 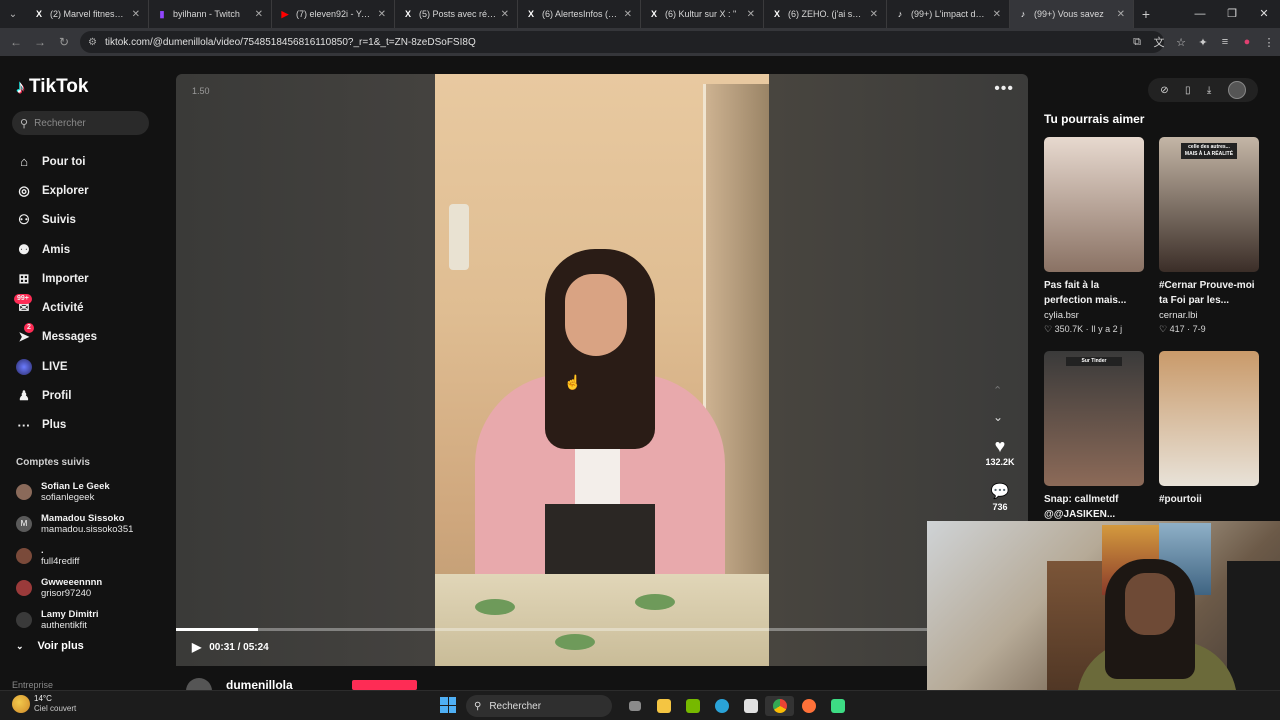 What do you see at coordinates (1164, 90) in the screenshot?
I see `coin-icon: ⊘` at bounding box center [1164, 90].